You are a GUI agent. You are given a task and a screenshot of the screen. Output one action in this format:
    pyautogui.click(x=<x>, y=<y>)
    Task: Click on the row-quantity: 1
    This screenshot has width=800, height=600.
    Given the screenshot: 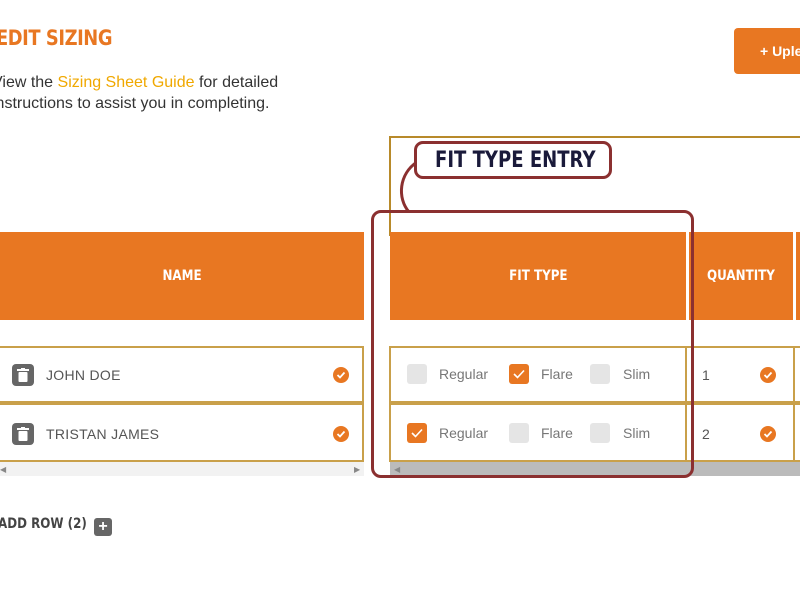 What is the action you would take?
    pyautogui.click(x=706, y=375)
    